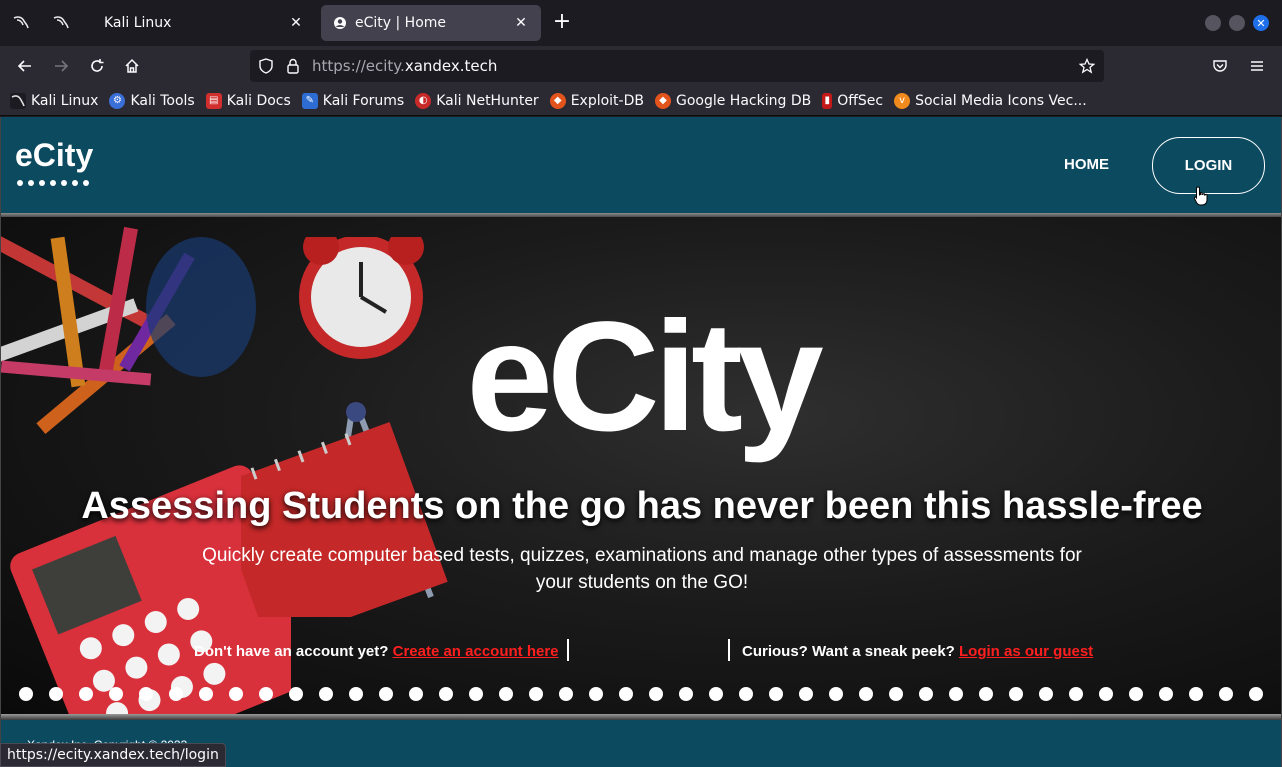 The height and width of the screenshot is (767, 1282). I want to click on bookmark-google-hacking-db: ◆ Google Hacking DB, so click(732, 100).